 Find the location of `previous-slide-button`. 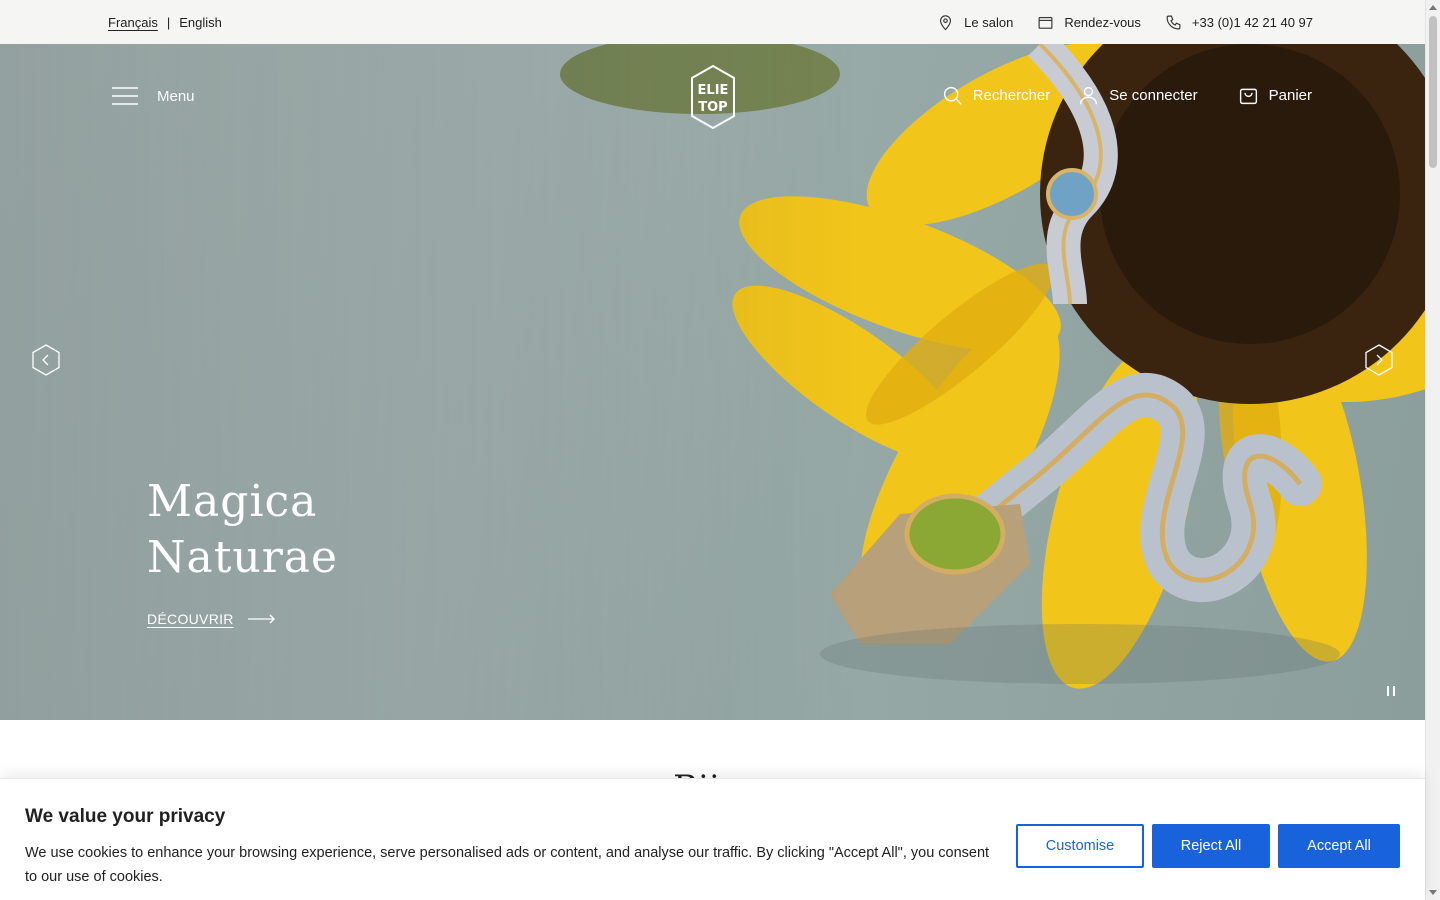

previous-slide-button is located at coordinates (46, 360).